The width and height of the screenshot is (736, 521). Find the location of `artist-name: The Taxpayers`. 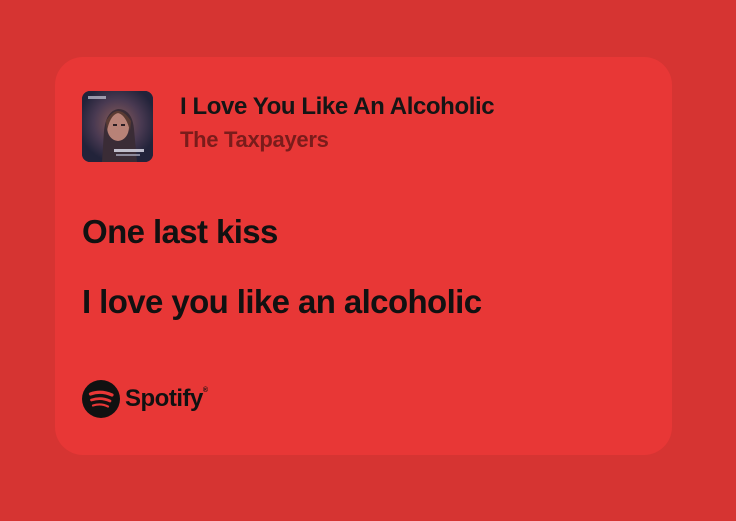

artist-name: The Taxpayers is located at coordinates (254, 140).